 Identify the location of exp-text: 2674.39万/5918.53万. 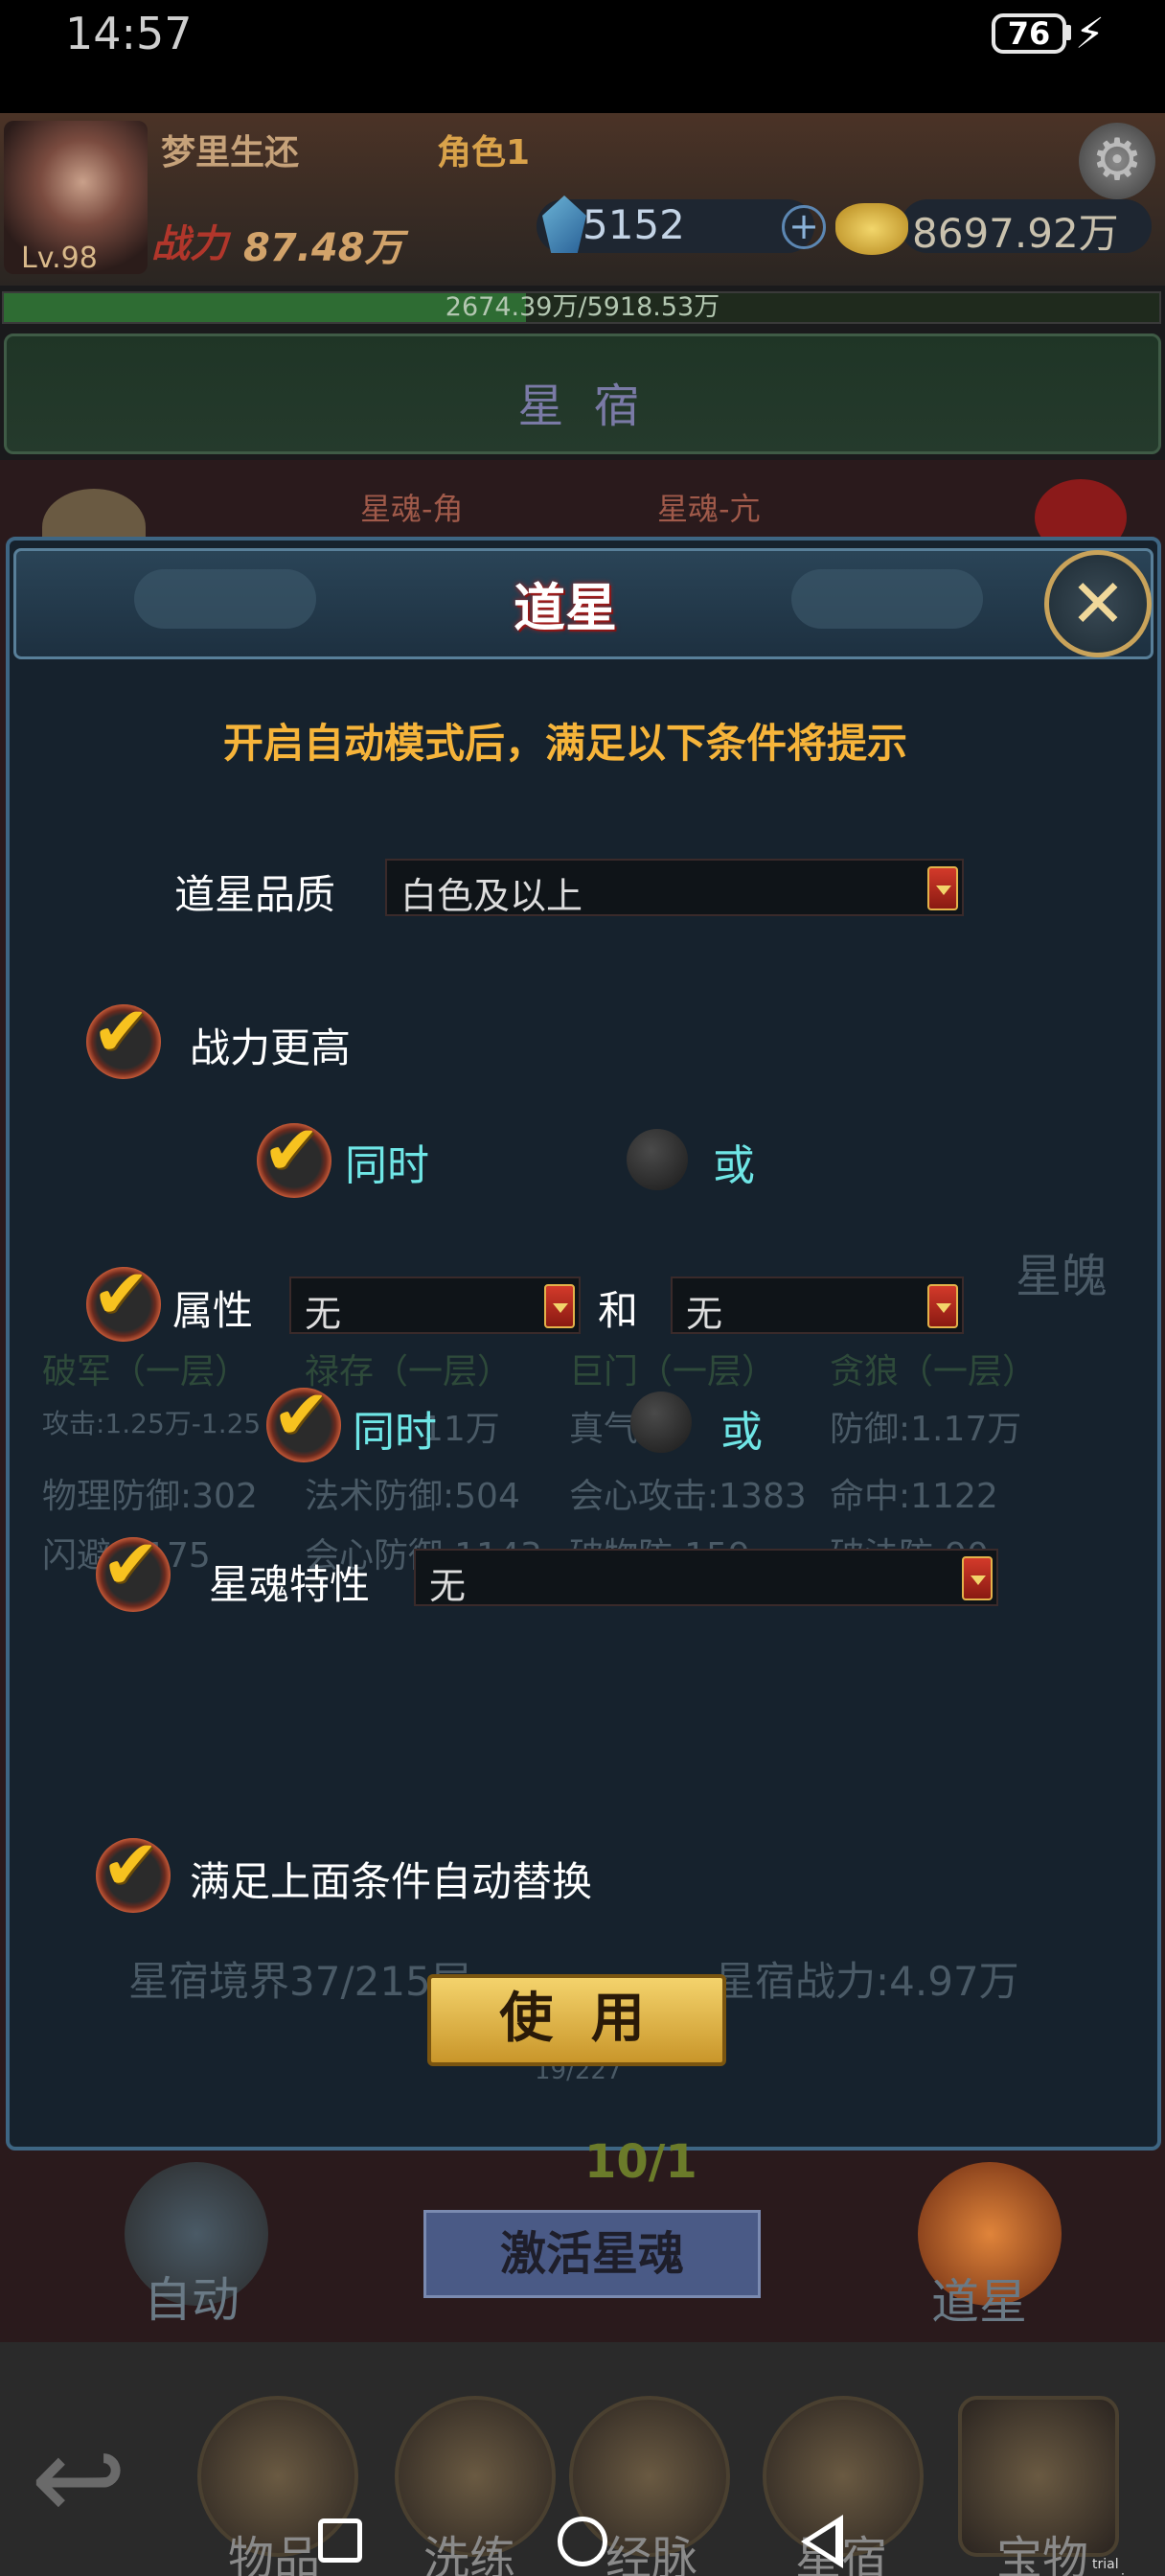
(582, 307).